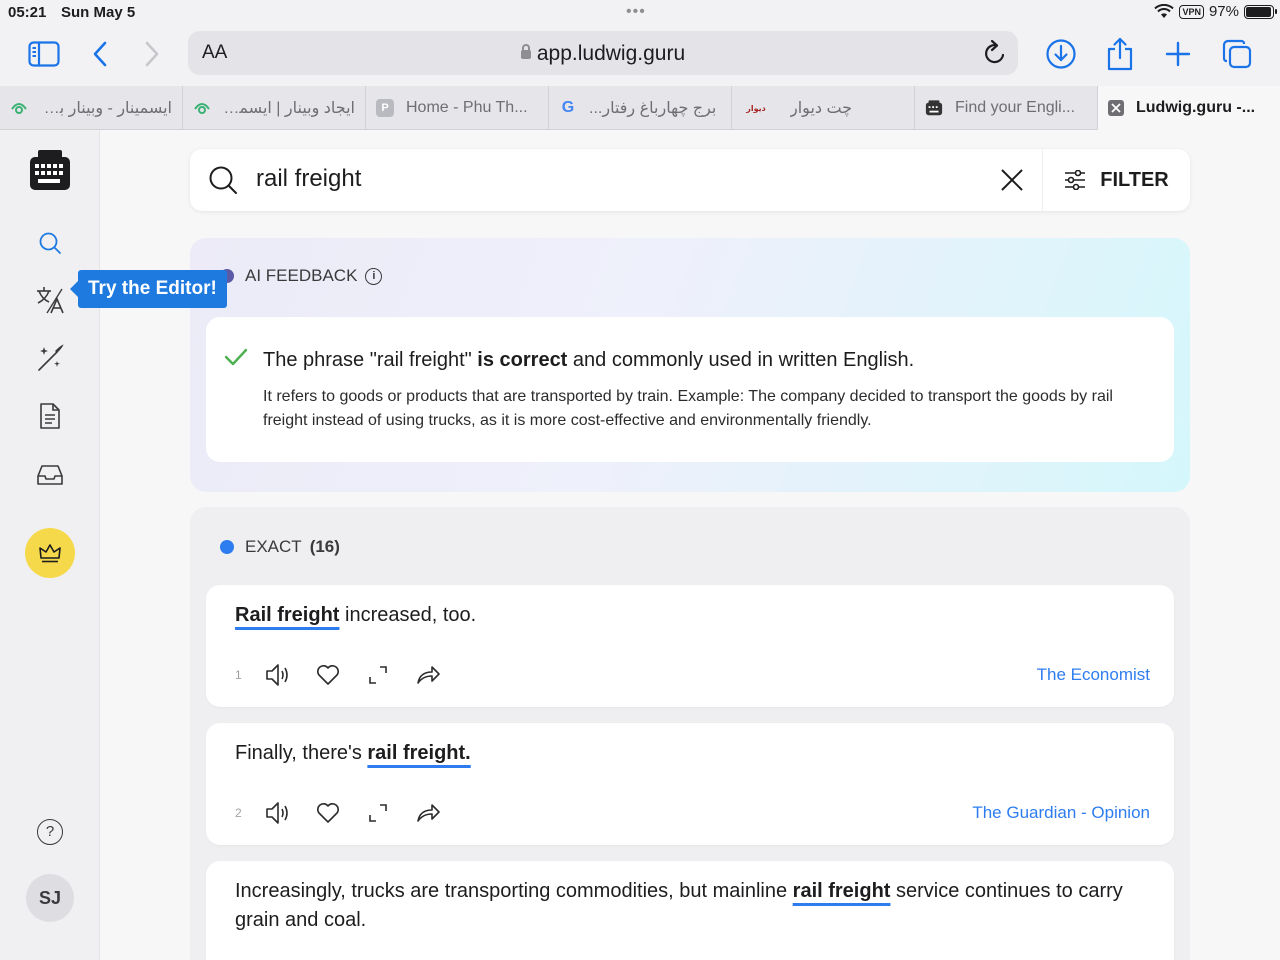  What do you see at coordinates (611, 53) in the screenshot?
I see `url-text: app.ludwig.guru` at bounding box center [611, 53].